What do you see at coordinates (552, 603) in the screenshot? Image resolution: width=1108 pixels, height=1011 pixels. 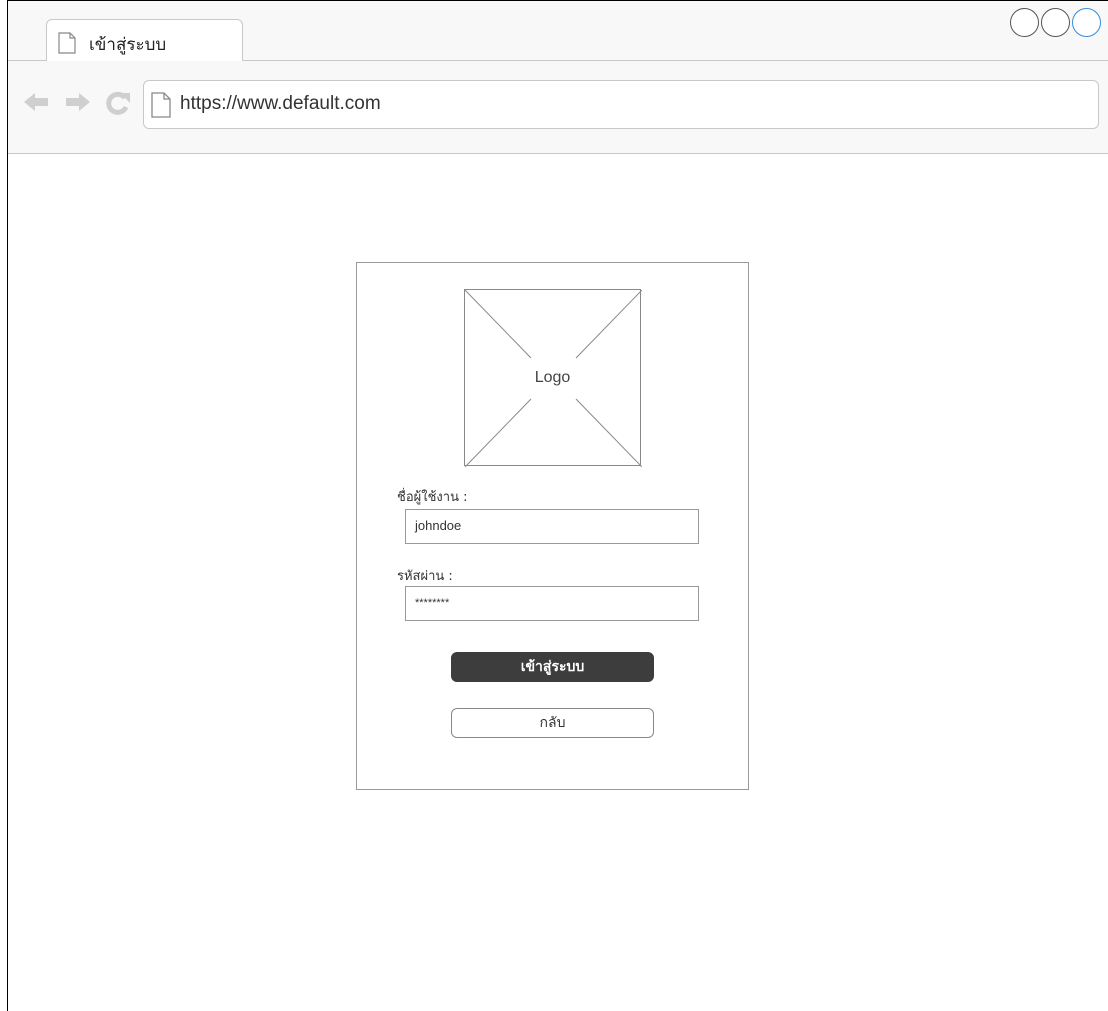 I see `password-field: ********` at bounding box center [552, 603].